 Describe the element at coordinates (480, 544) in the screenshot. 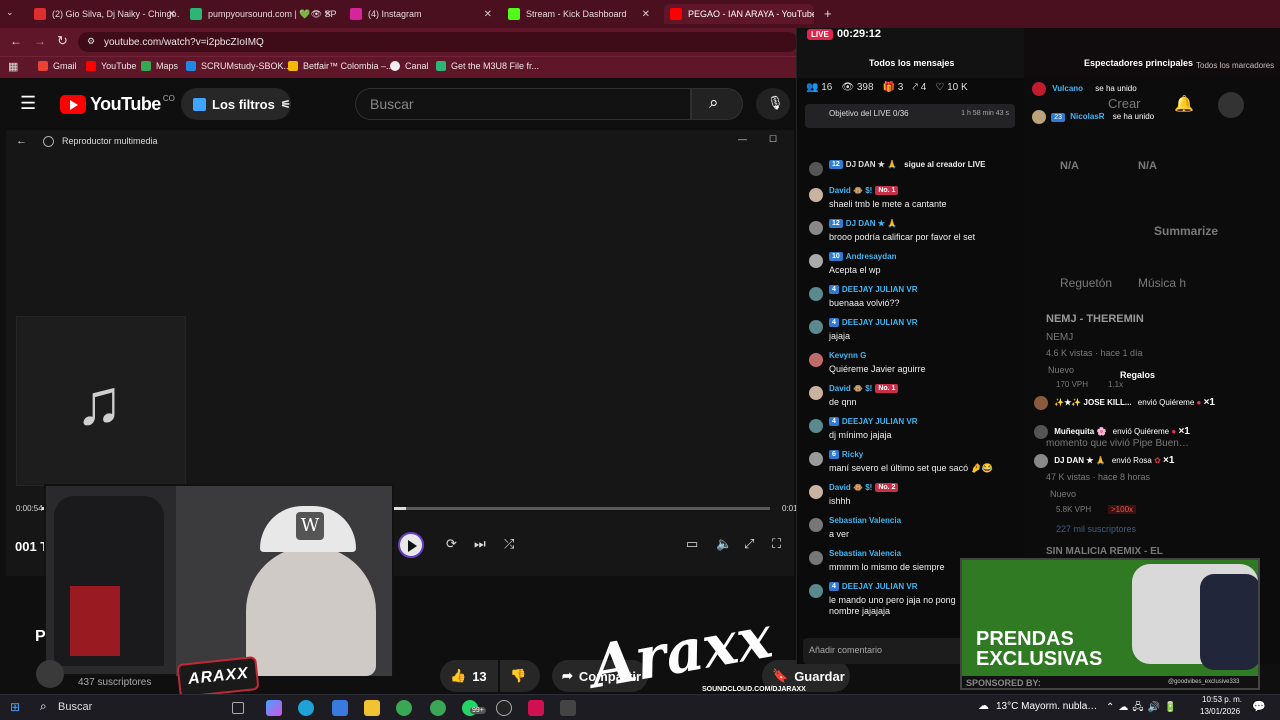

I see `next-icon: ⏭` at that location.